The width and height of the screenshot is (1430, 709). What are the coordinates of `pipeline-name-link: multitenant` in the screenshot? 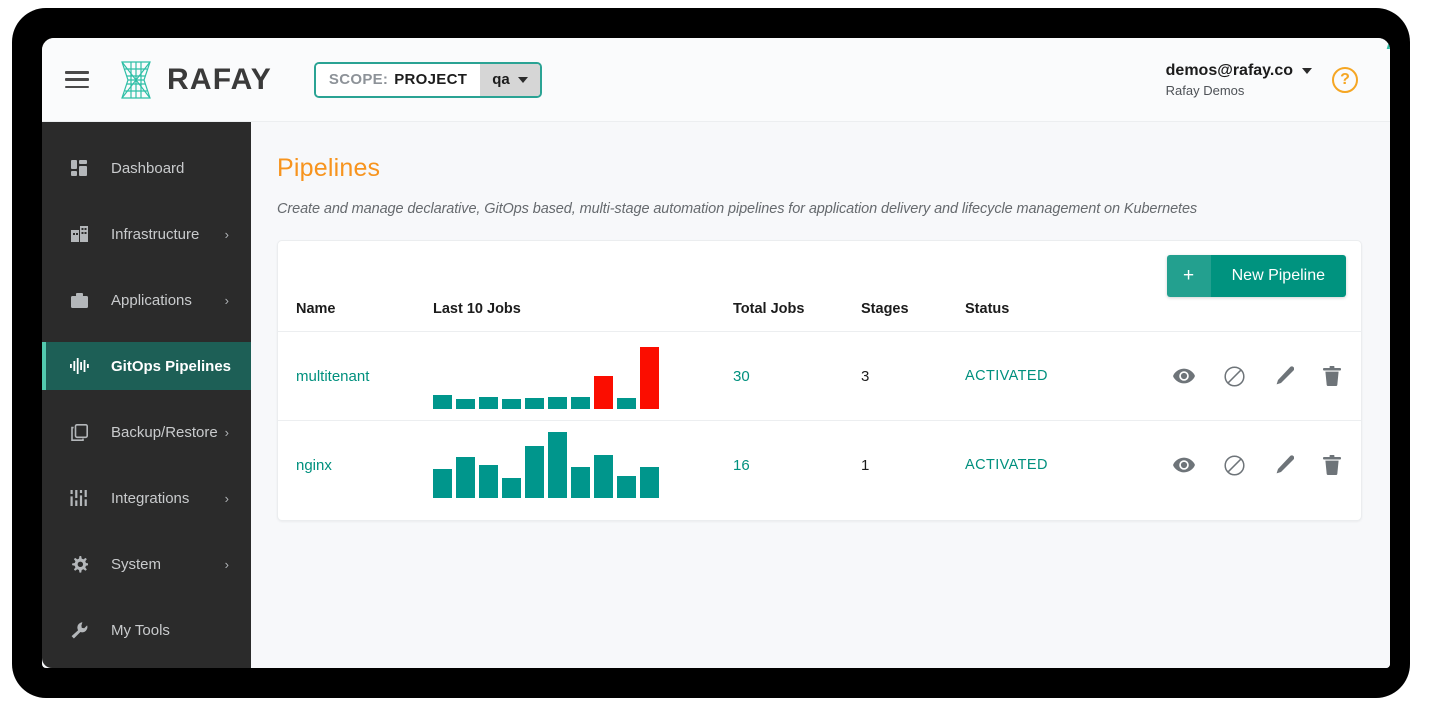 It's located at (355, 376).